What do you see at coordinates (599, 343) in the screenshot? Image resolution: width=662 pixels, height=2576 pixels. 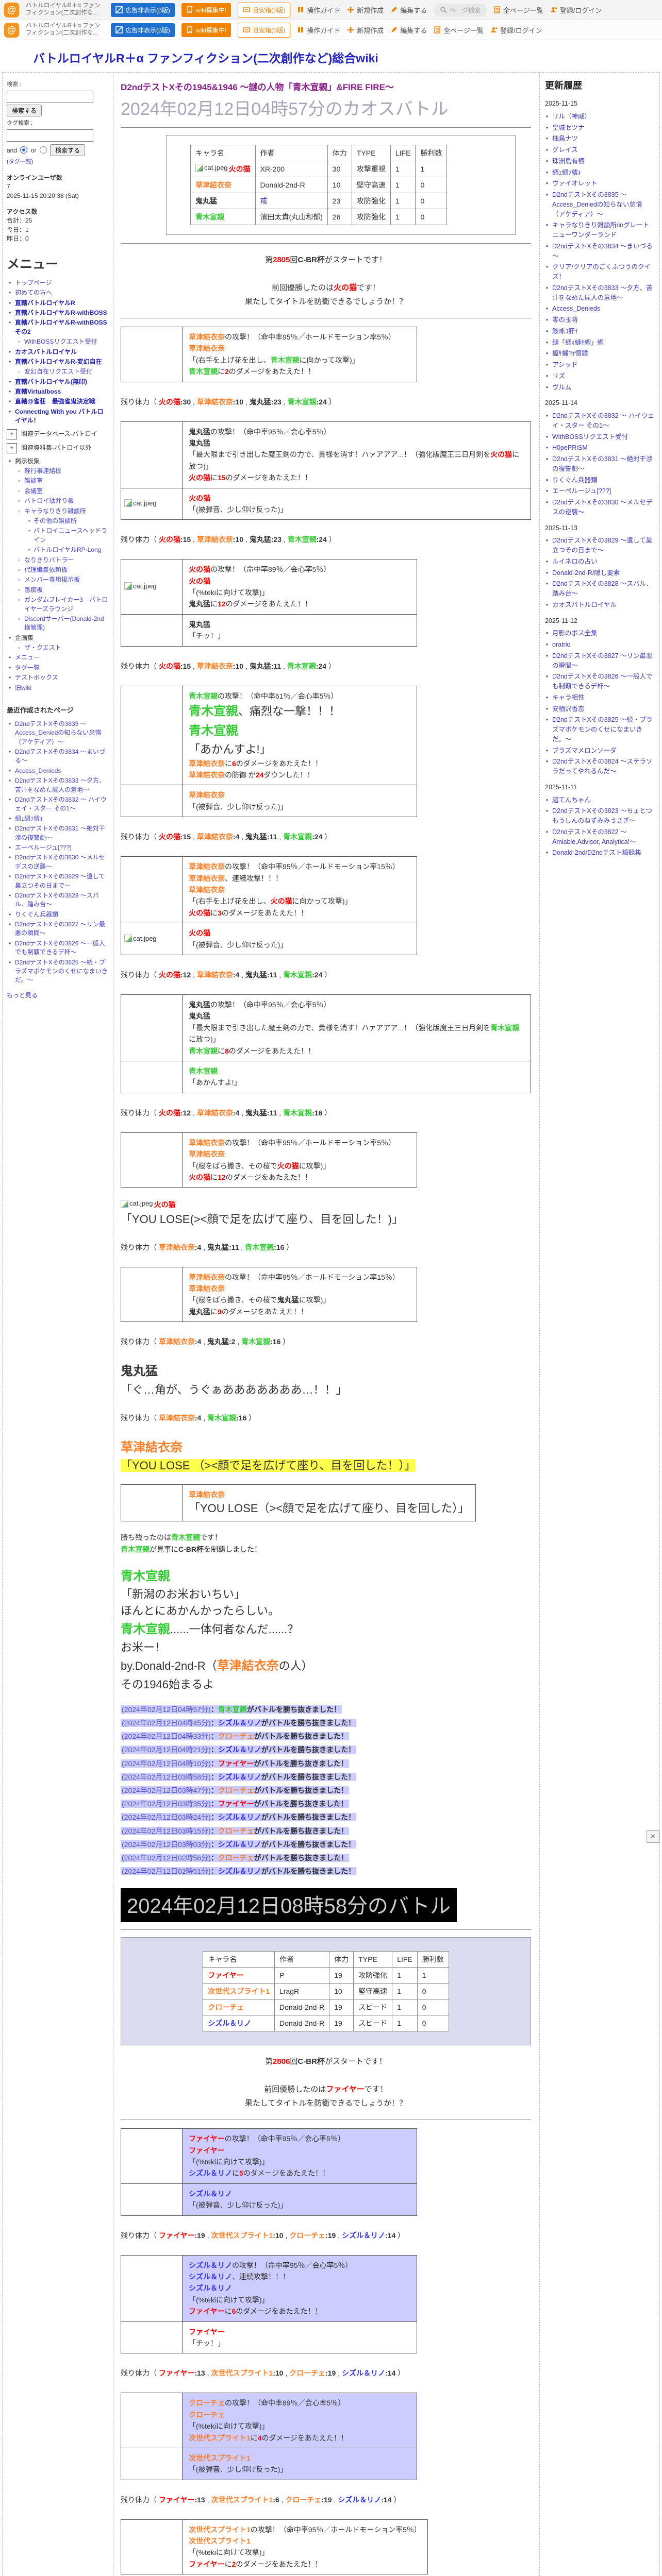 I see `update-history-link: 縺「綢ｫ縺ｷ綢」綢` at bounding box center [599, 343].